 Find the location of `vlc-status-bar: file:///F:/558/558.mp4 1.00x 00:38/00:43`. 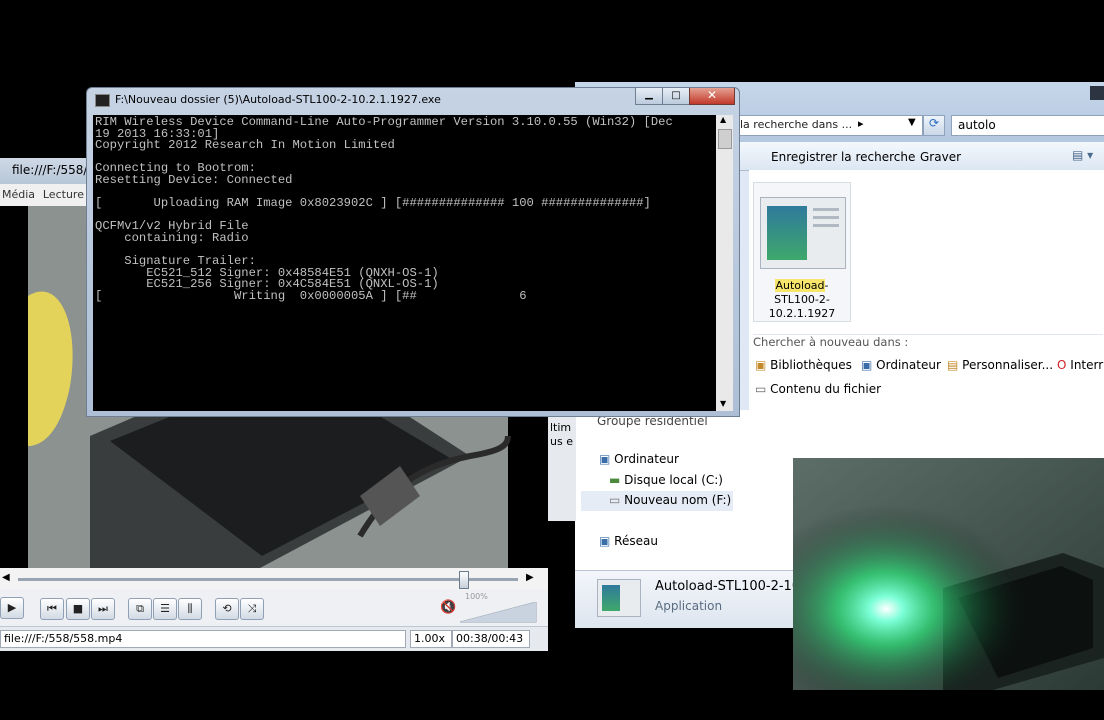

vlc-status-bar: file:///F:/558/558.mp4 1.00x 00:38/00:43 is located at coordinates (274, 638).